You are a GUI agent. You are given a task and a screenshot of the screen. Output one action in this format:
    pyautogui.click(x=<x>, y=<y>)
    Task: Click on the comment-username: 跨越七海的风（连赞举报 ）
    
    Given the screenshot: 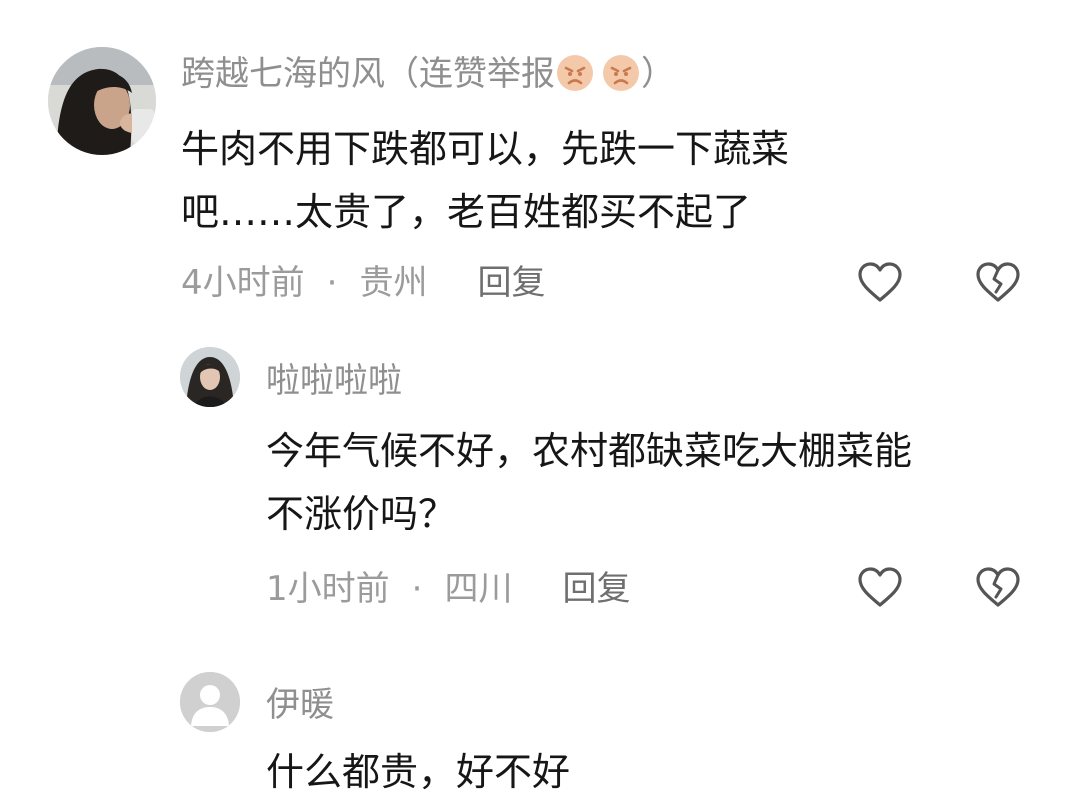 What is the action you would take?
    pyautogui.click(x=428, y=74)
    